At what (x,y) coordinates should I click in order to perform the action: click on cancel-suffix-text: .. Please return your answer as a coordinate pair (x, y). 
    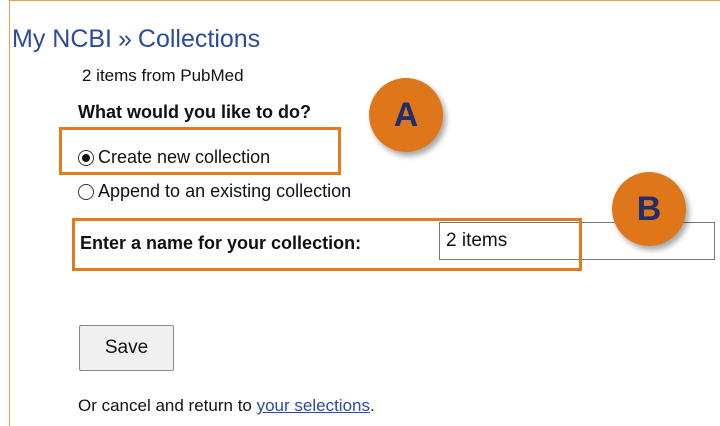
    Looking at the image, I should click on (372, 405).